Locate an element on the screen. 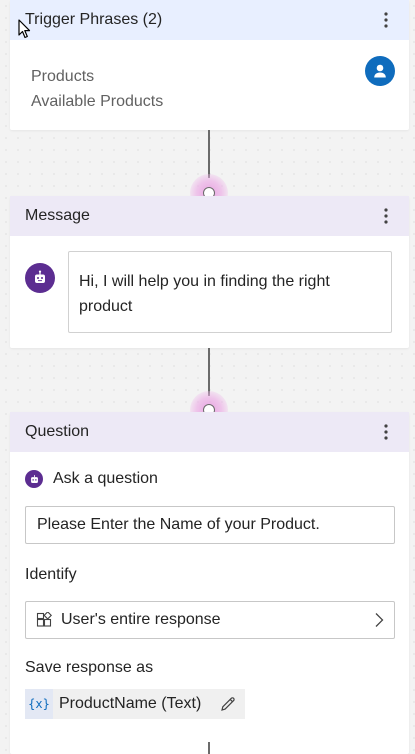  ask-question-label: Ask a question is located at coordinates (105, 478).